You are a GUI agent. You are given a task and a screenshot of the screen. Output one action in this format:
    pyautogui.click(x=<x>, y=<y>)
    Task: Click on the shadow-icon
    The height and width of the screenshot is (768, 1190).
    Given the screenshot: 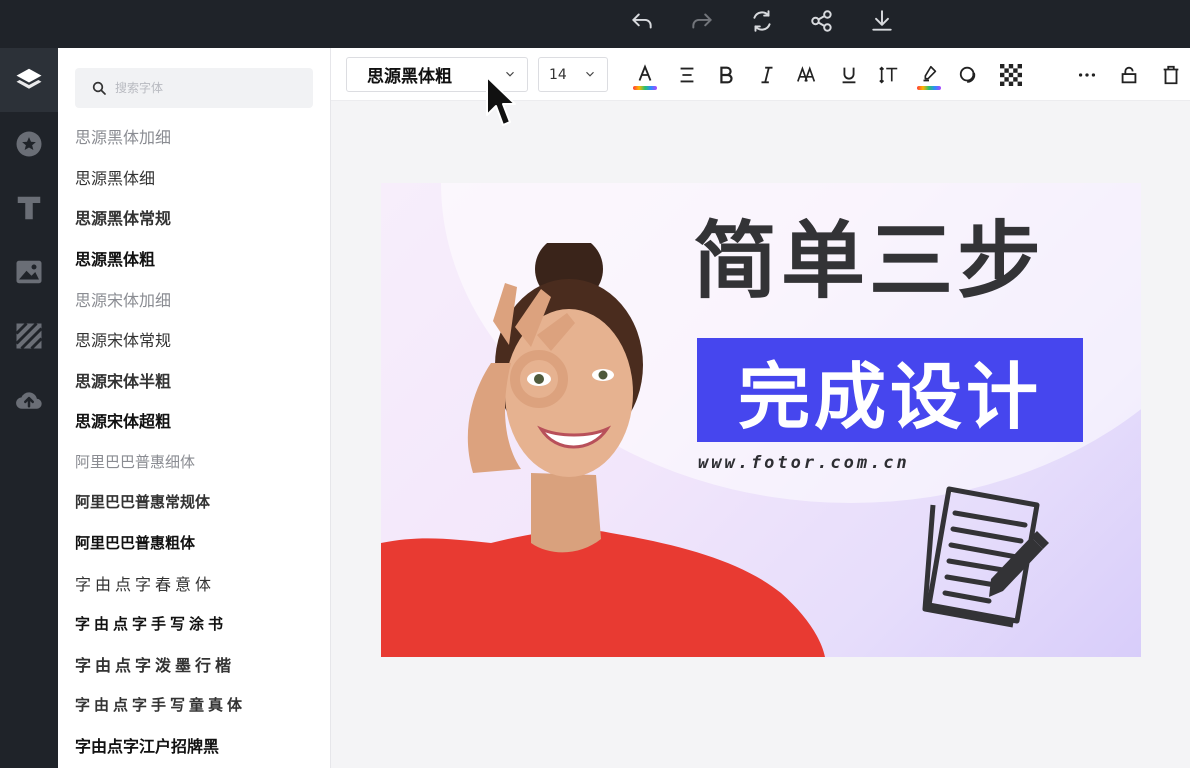 What is the action you would take?
    pyautogui.click(x=967, y=74)
    